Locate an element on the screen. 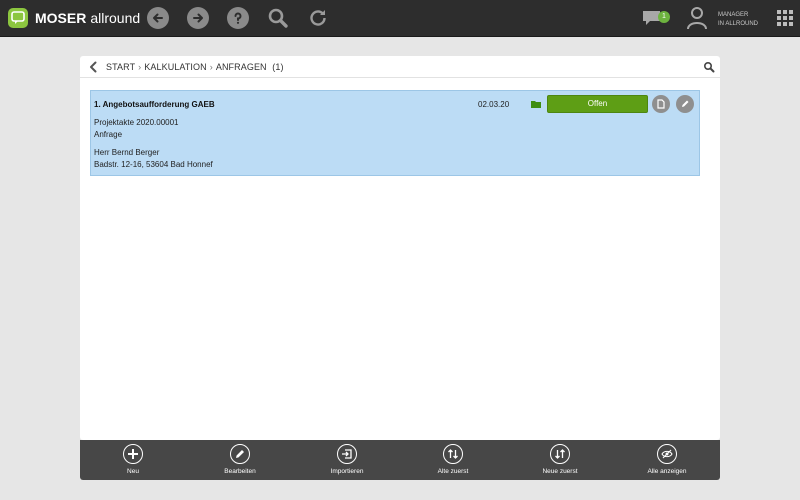 The width and height of the screenshot is (800, 500). app-logo is located at coordinates (18, 18).